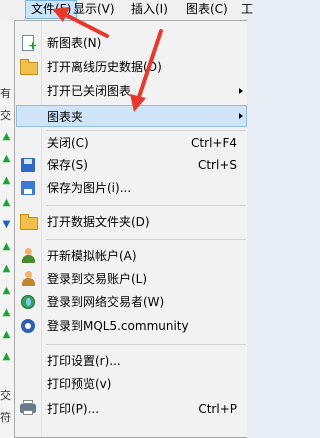 The width and height of the screenshot is (320, 438). I want to click on mql5-icon, so click(28, 326).